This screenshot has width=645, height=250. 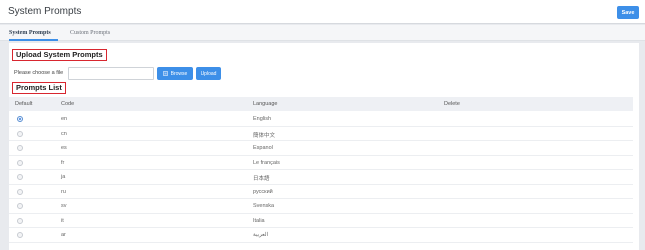 I want to click on code-cell: fr, so click(x=63, y=162).